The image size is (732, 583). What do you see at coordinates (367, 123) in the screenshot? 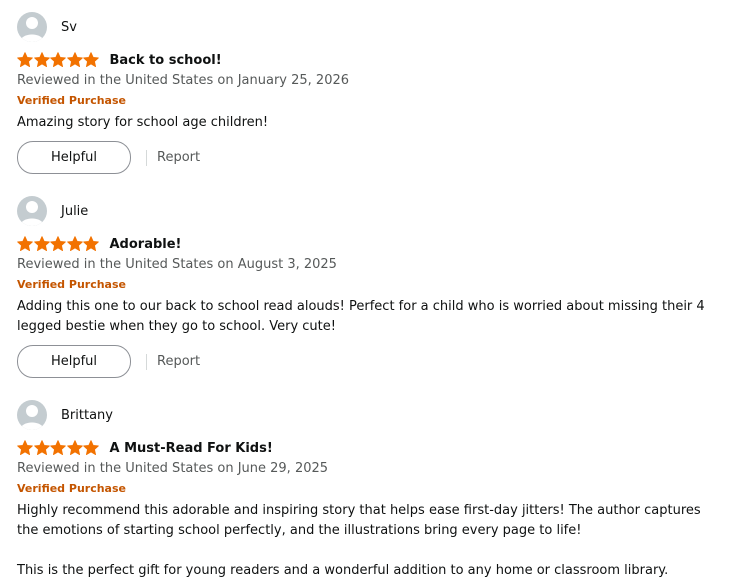
I see `review-text: Amazing story for school age children!` at bounding box center [367, 123].